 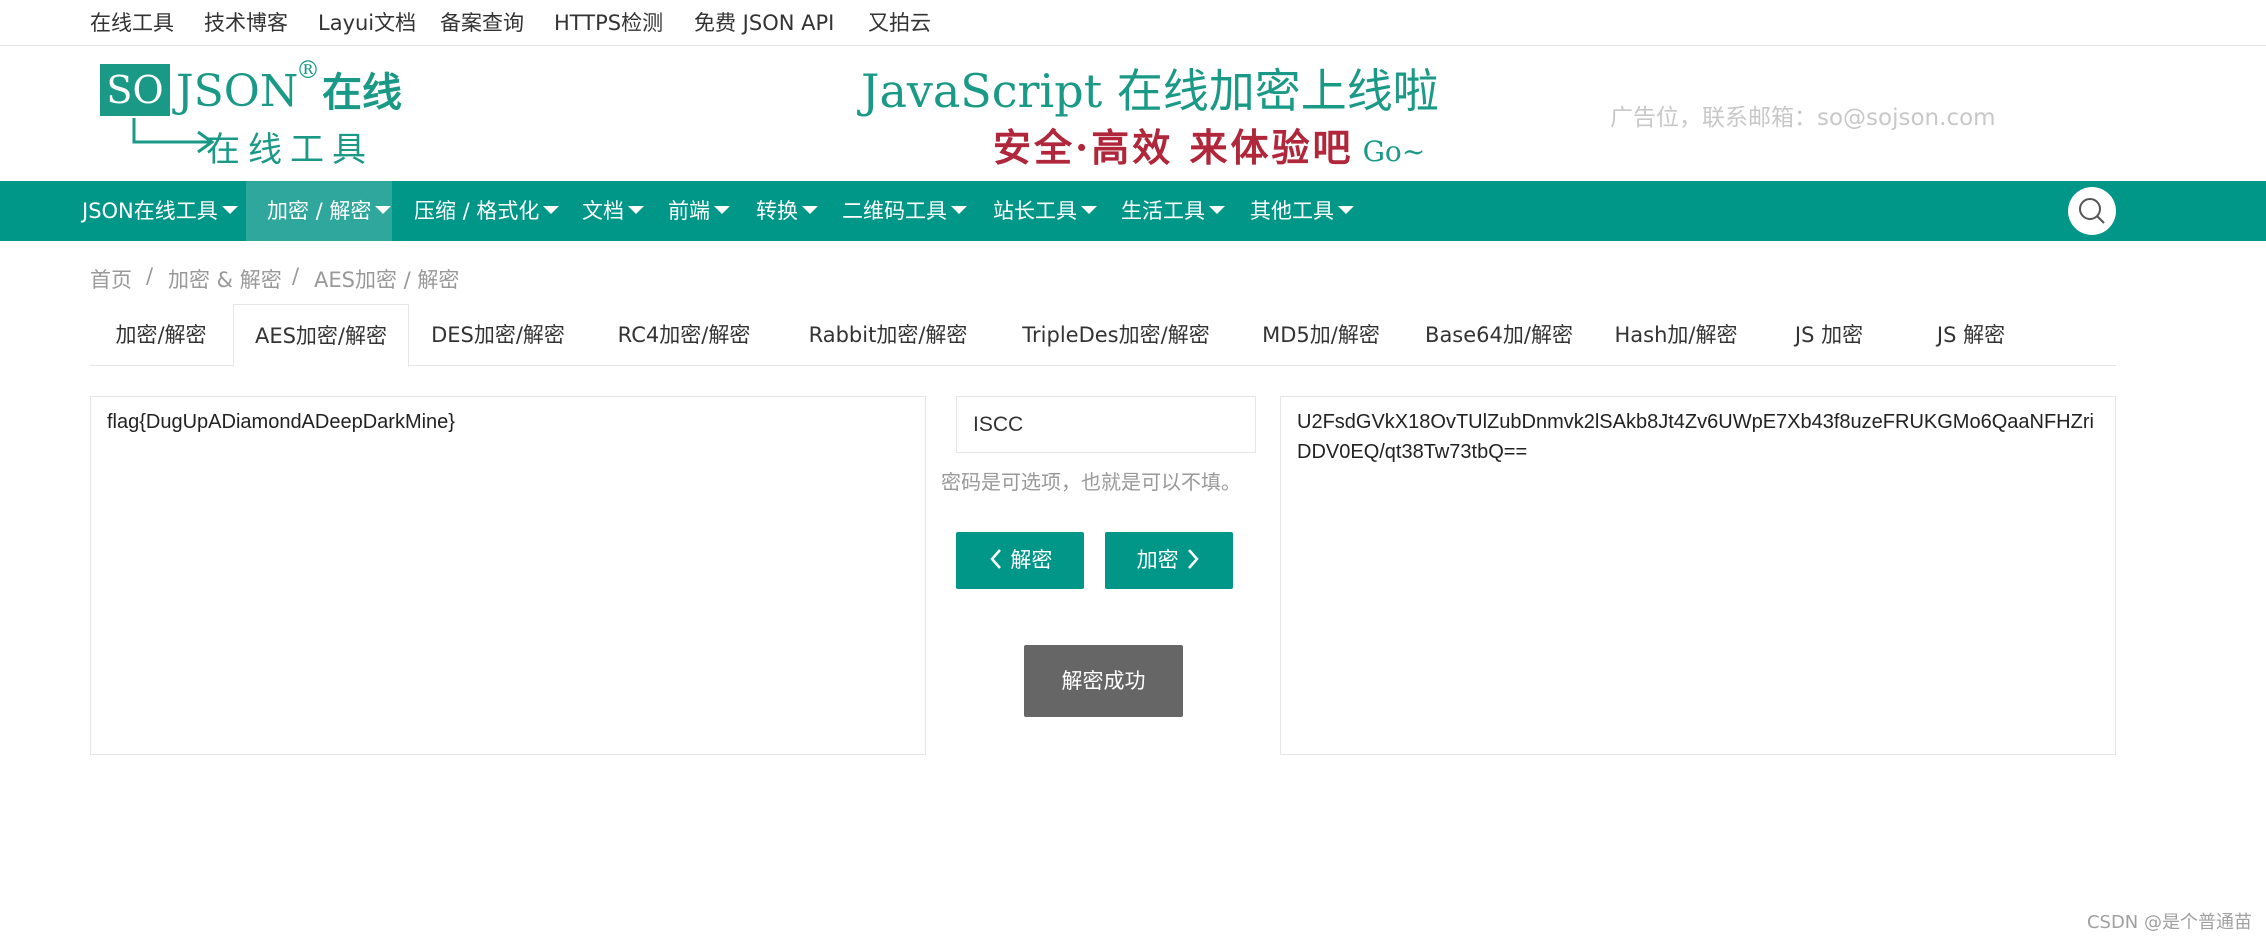 I want to click on tab-tripledes: TripleDes加密/解密, so click(x=1116, y=335).